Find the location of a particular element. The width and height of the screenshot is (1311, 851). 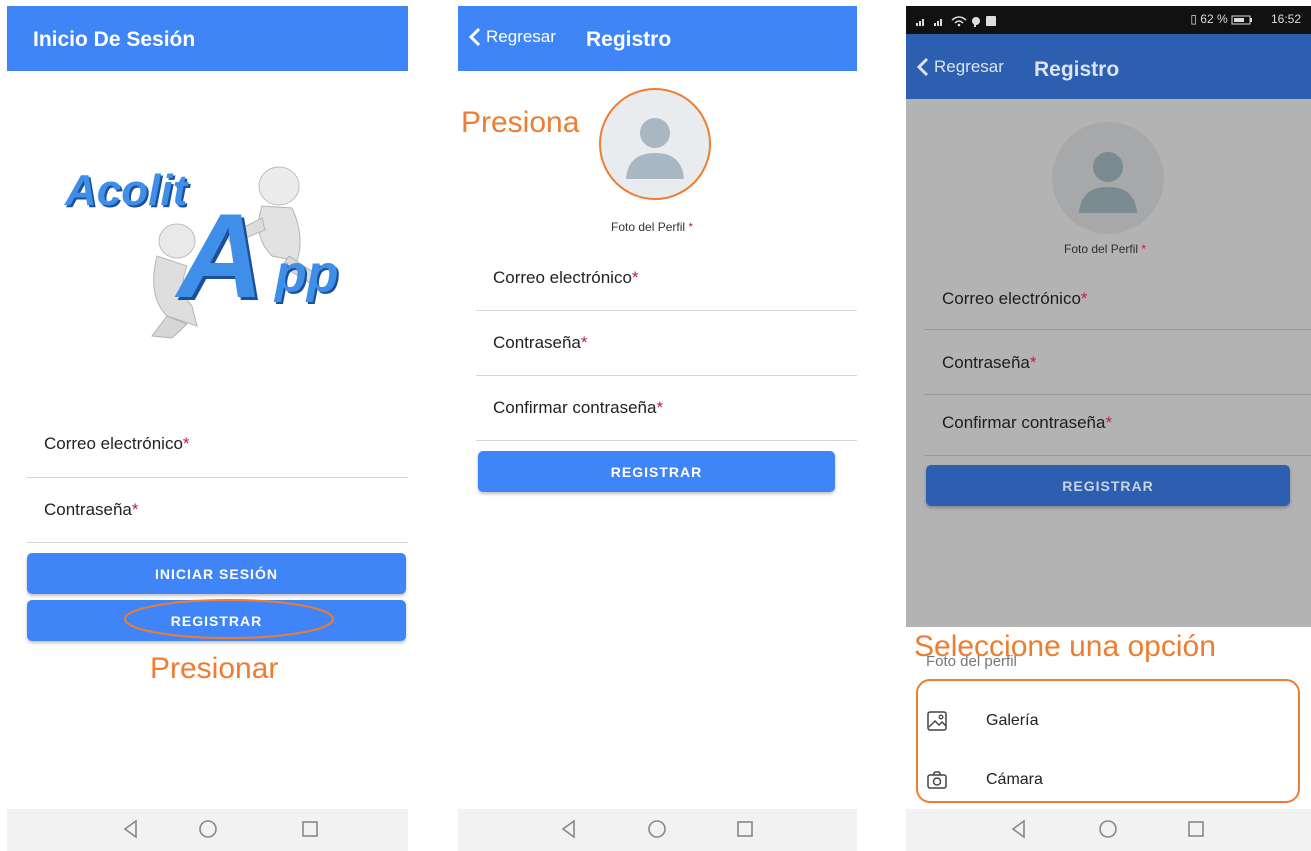

logo-text-big: A is located at coordinates (220, 256).